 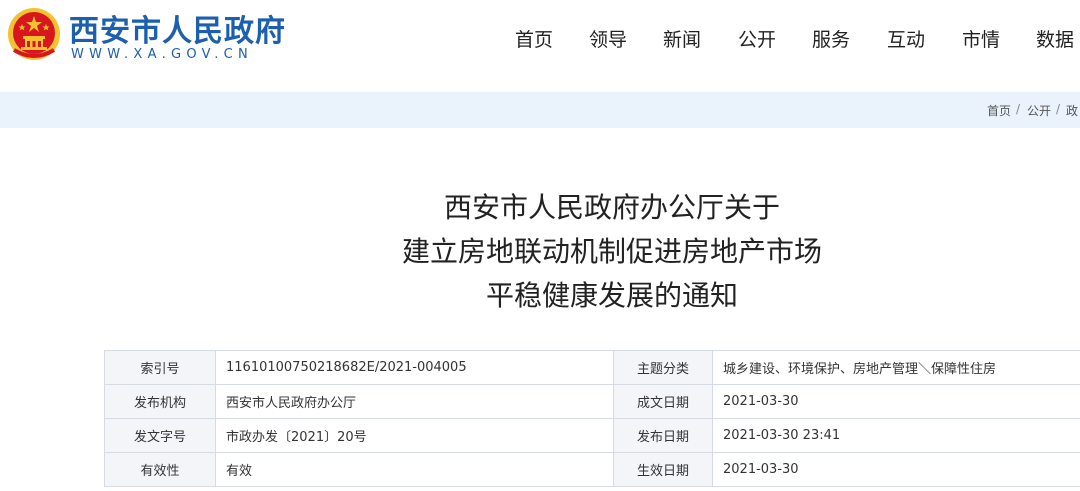 What do you see at coordinates (896, 401) in the screenshot?
I see `meta-value-written-date: 2021-03-30` at bounding box center [896, 401].